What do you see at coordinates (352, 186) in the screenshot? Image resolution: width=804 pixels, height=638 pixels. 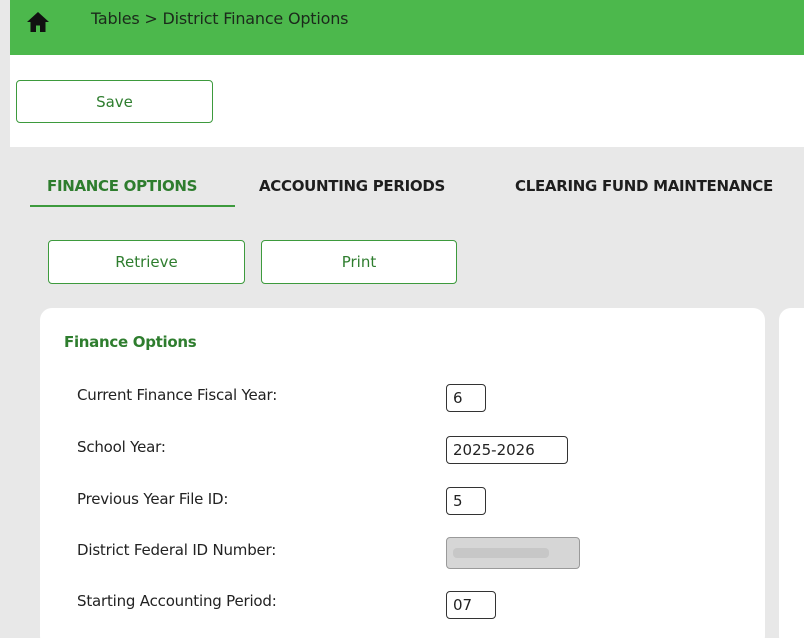 I see `tab-accounting-periods: ACCOUNTING PERIODS` at bounding box center [352, 186].